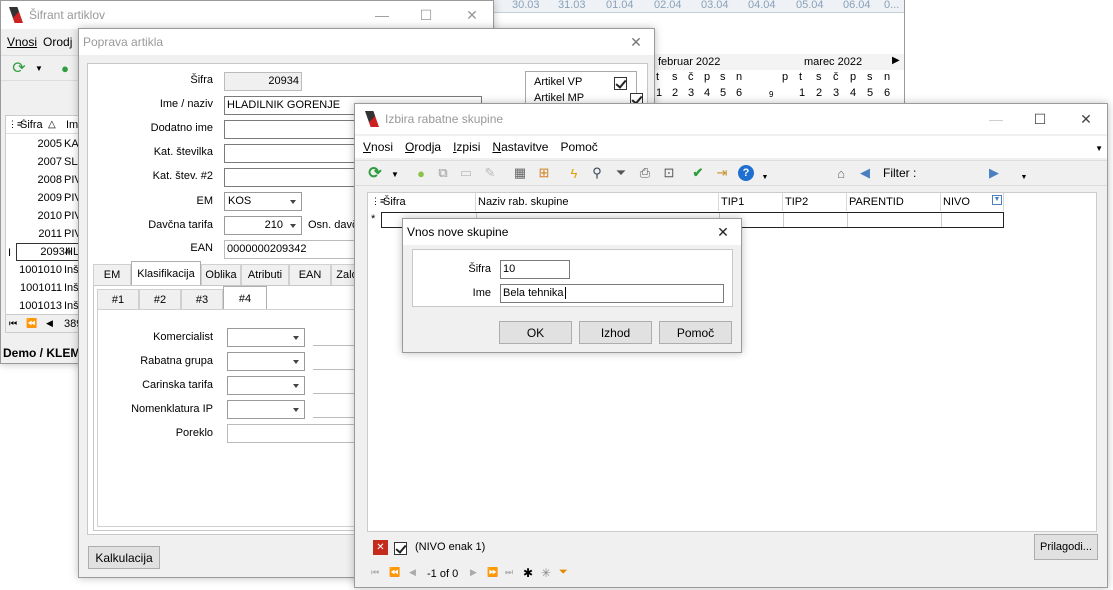  Describe the element at coordinates (245, 298) in the screenshot. I see `subtab-4: #4` at that location.